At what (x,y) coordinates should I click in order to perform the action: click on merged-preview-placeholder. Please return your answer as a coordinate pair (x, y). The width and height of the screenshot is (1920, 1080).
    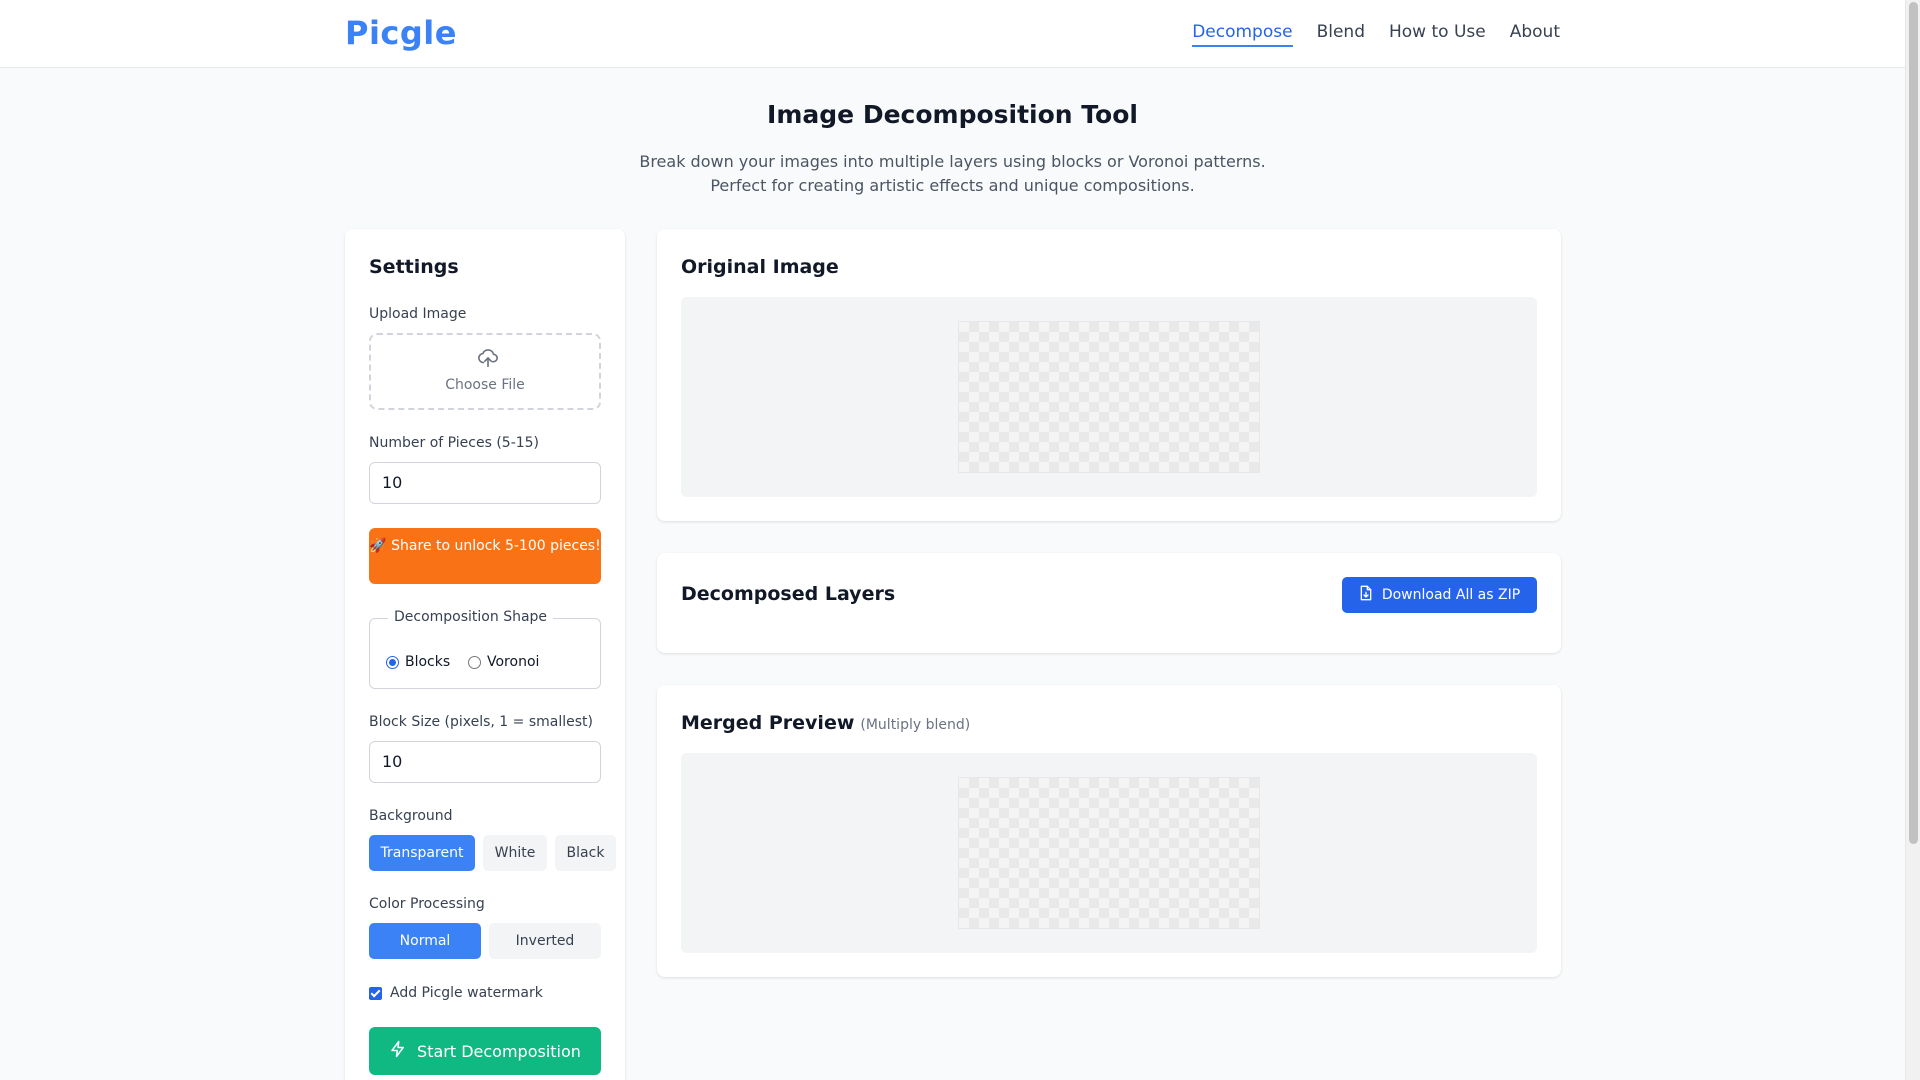
    Looking at the image, I should click on (1109, 853).